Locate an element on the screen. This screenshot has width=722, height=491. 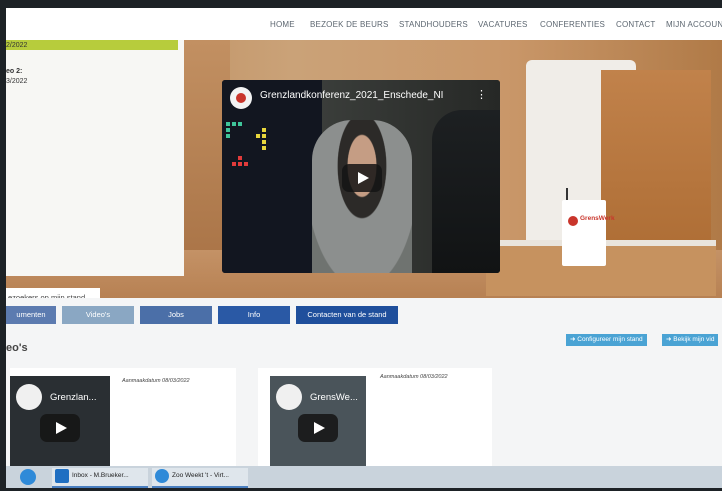
nav-conferenties: CONFERENTIES is located at coordinates (572, 24).